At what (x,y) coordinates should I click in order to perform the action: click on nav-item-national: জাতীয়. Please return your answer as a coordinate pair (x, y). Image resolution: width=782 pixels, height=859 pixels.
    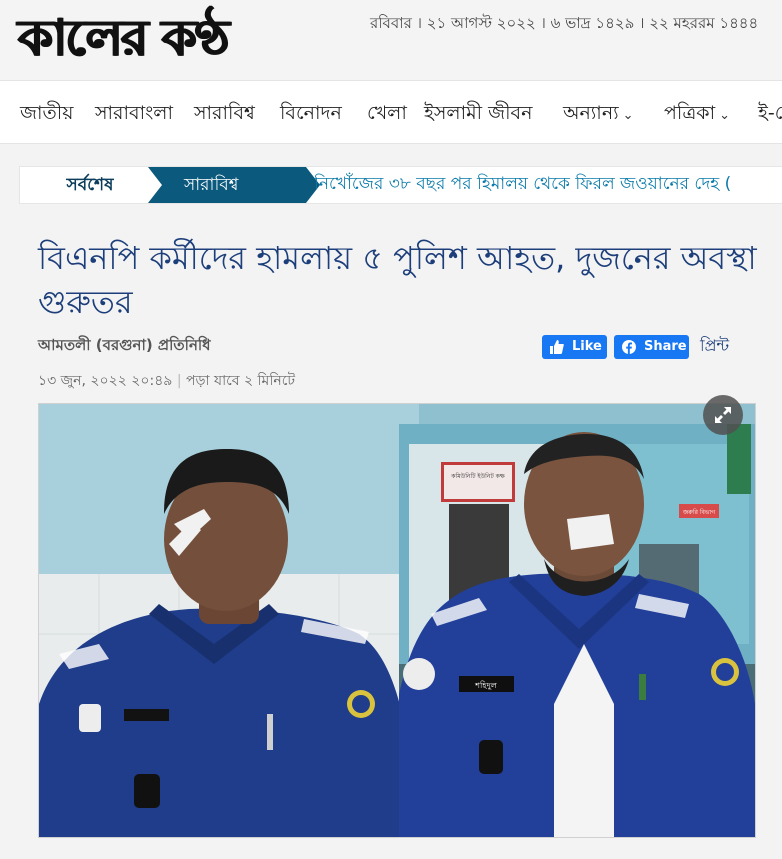
    Looking at the image, I should click on (46, 115).